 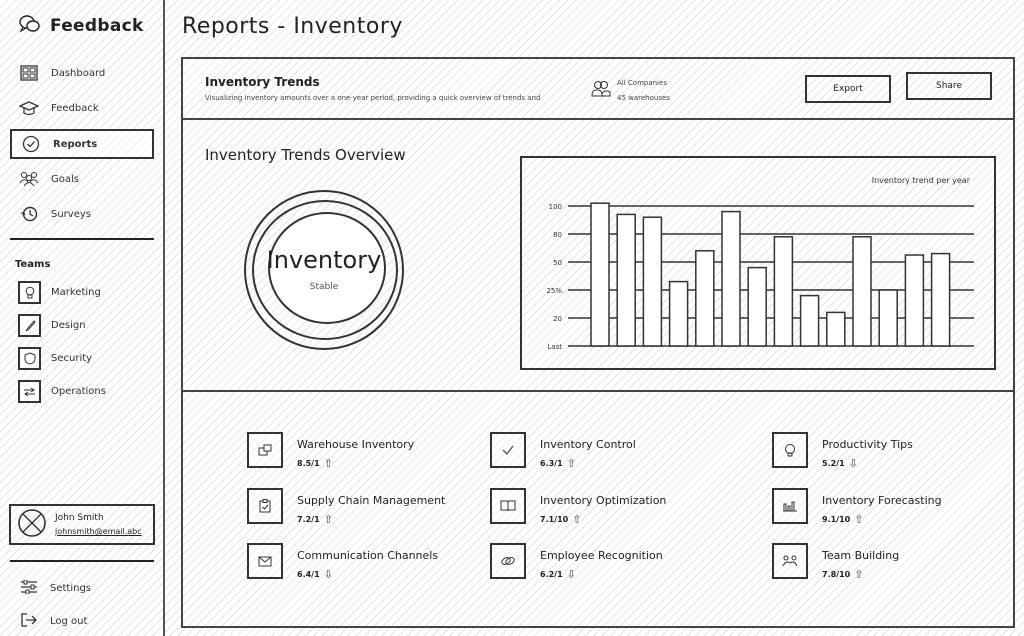 I want to click on sidebar-item-dashboard: Dashboard, so click(x=82, y=73).